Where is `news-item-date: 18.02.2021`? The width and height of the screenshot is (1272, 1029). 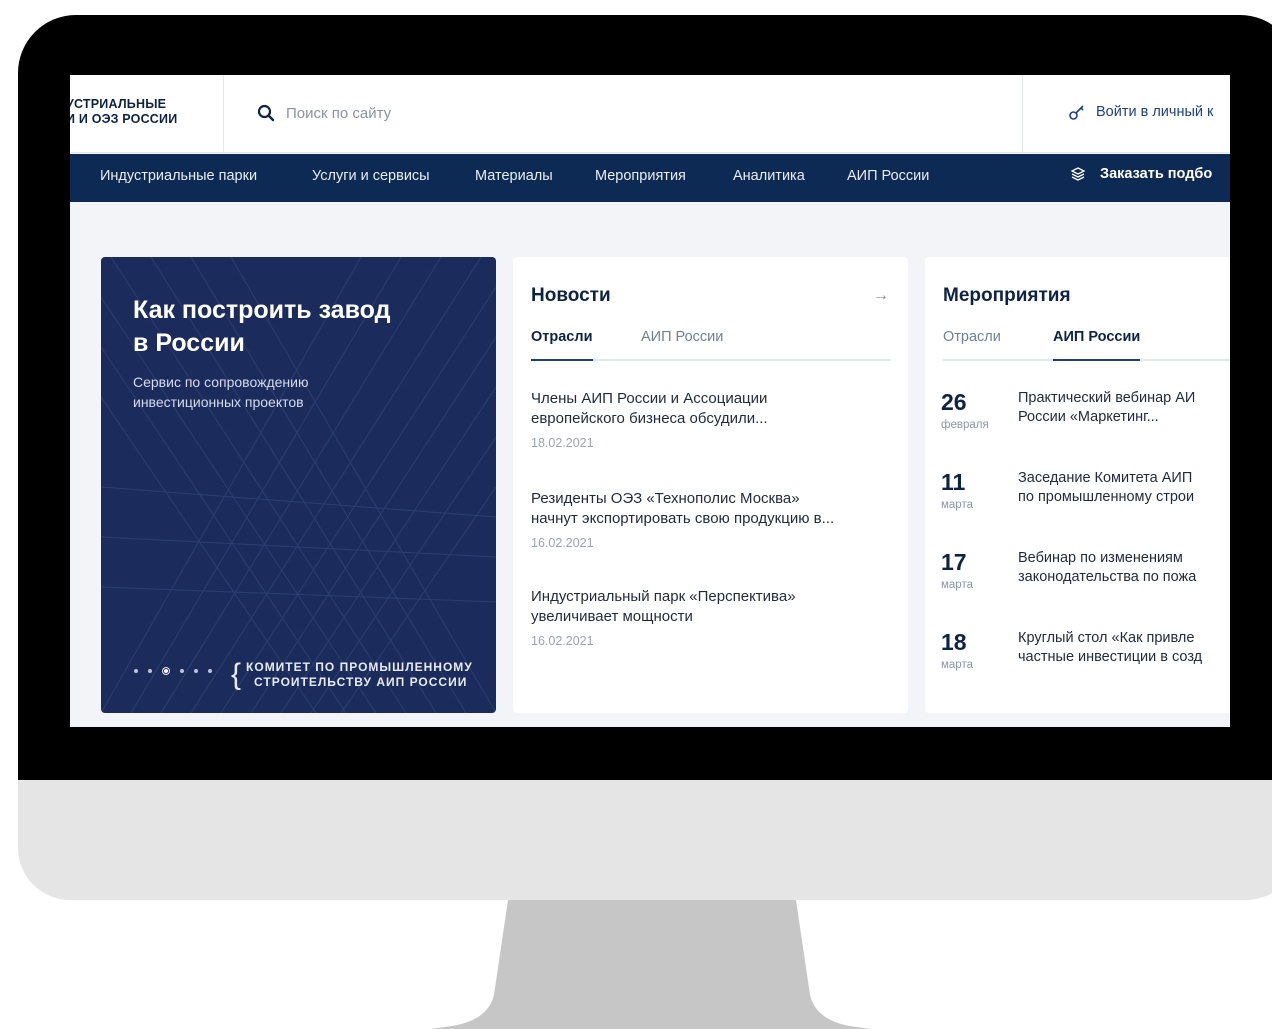 news-item-date: 18.02.2021 is located at coordinates (562, 443).